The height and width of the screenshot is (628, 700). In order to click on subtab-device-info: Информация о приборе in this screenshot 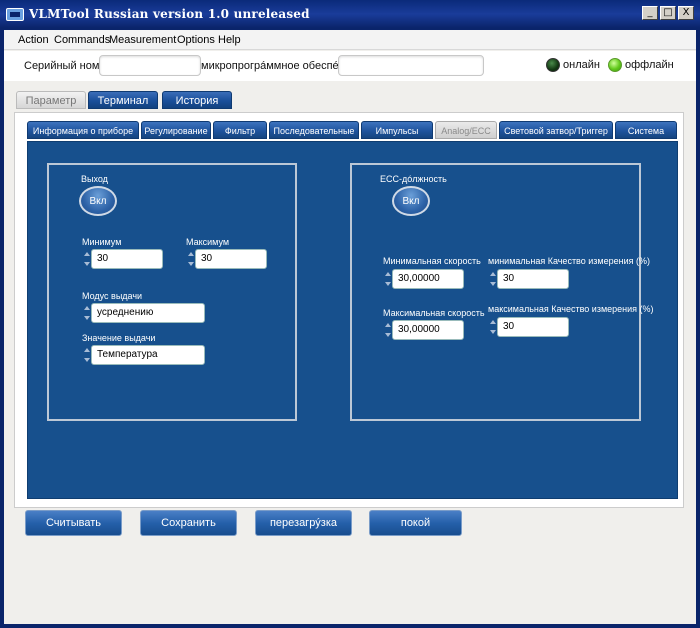, I will do `click(83, 130)`.